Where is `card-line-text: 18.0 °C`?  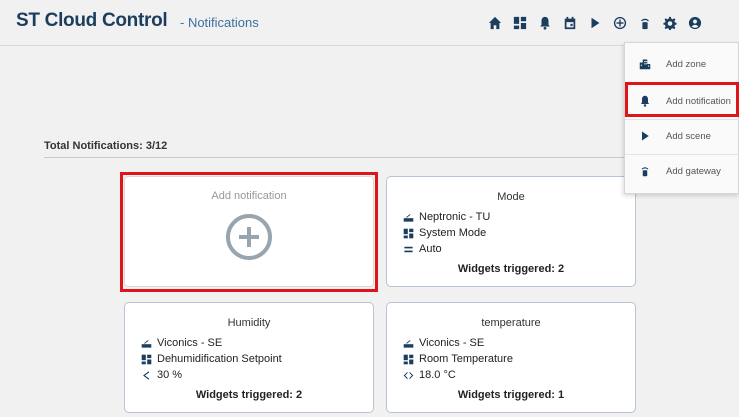
card-line-text: 18.0 °C is located at coordinates (437, 375).